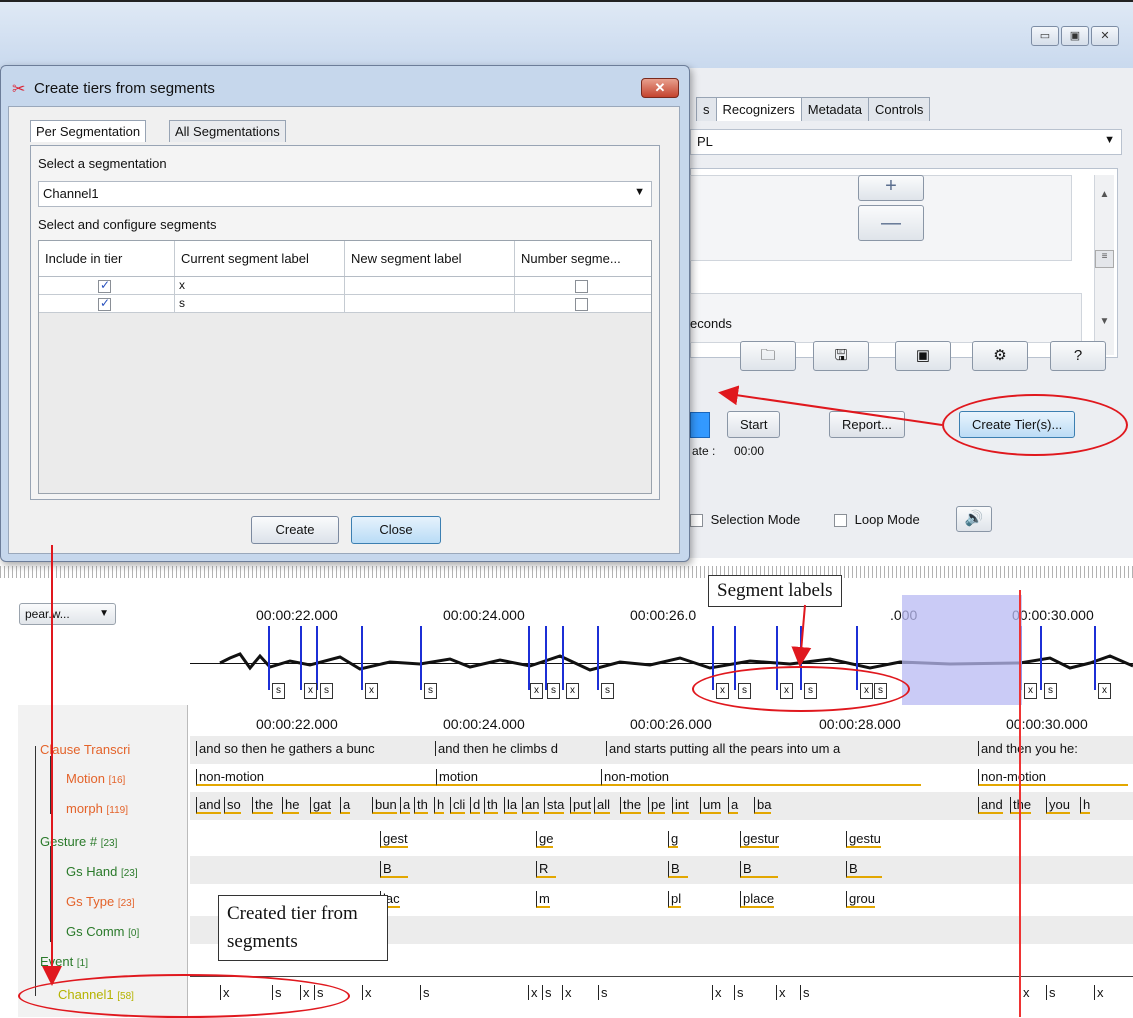 Image resolution: width=1133 pixels, height=1018 pixels. Describe the element at coordinates (830, 405) in the screenshot. I see `arrow-to-dialog` at that location.